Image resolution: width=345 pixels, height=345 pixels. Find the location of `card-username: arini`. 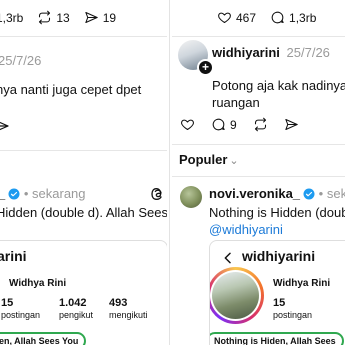

card-username: arini is located at coordinates (13, 256).